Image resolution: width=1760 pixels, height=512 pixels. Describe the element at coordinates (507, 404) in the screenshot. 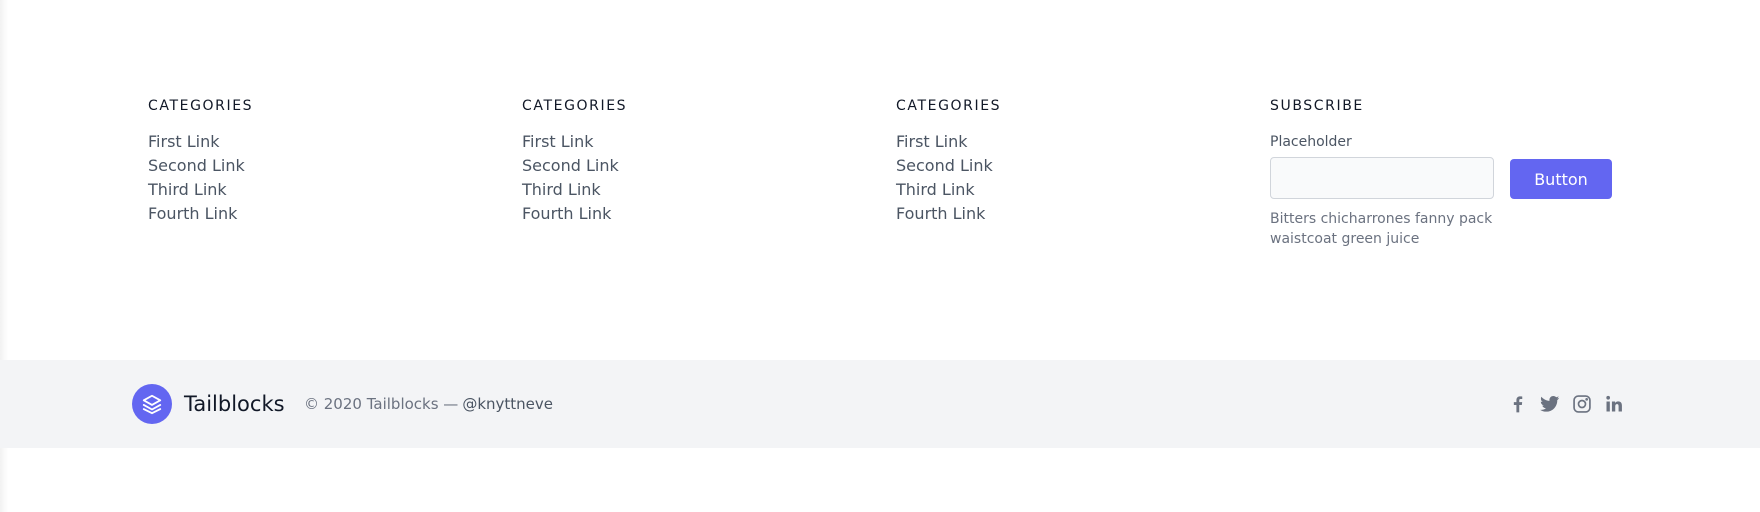

I see `author-handle-link: @knyttneve` at that location.